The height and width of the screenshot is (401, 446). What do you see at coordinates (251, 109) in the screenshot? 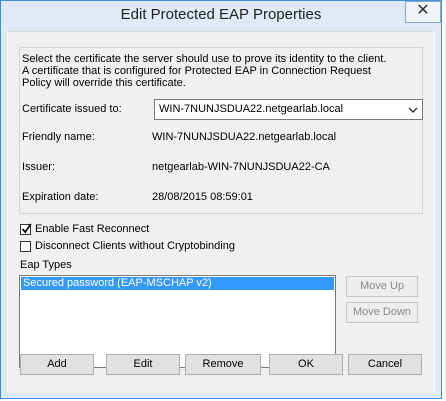
I see `certificate-select-value: WIN-7NUNJSDUA22.netgearlab.local` at bounding box center [251, 109].